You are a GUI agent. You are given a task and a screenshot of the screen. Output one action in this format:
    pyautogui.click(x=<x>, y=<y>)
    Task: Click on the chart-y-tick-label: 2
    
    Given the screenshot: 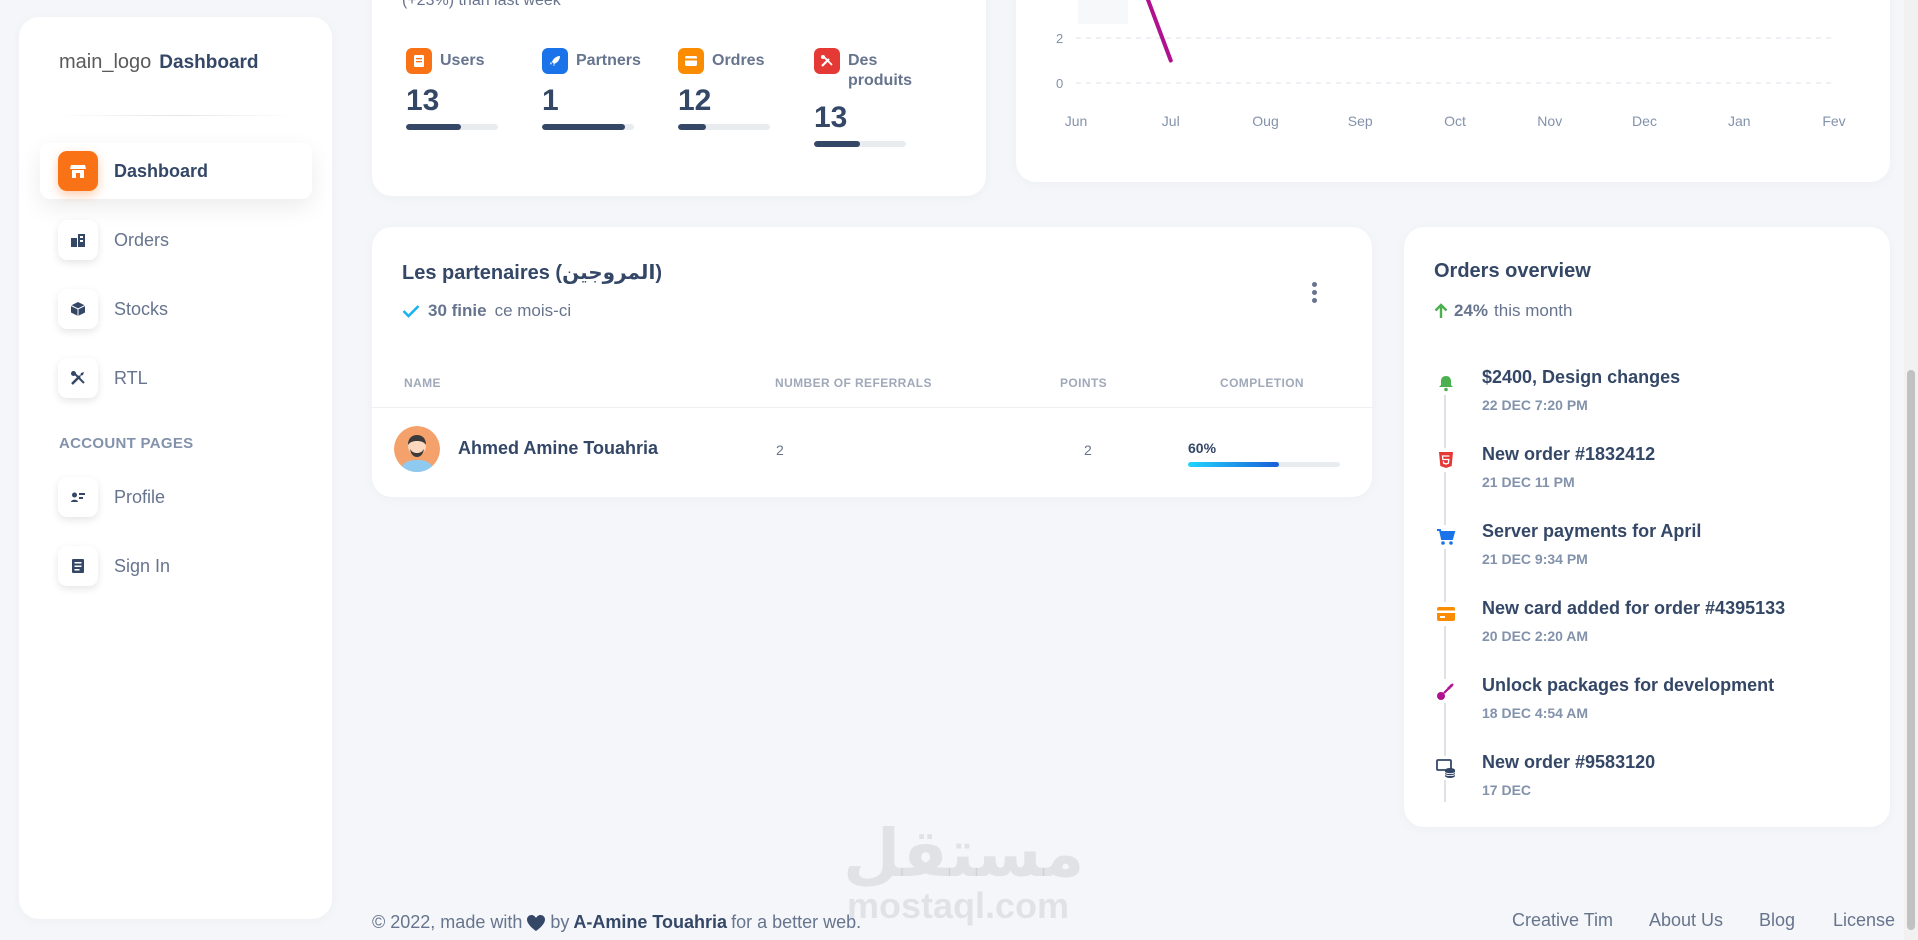 What is the action you would take?
    pyautogui.click(x=1059, y=38)
    